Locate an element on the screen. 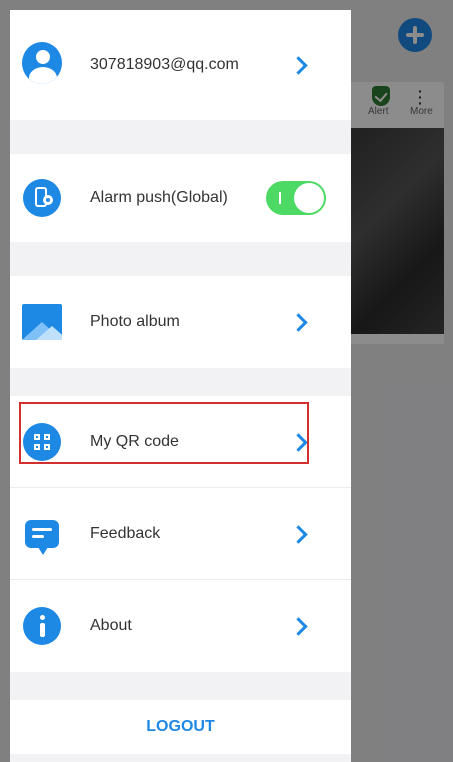 This screenshot has width=453, height=762. logout-button: LOGOUT is located at coordinates (180, 727).